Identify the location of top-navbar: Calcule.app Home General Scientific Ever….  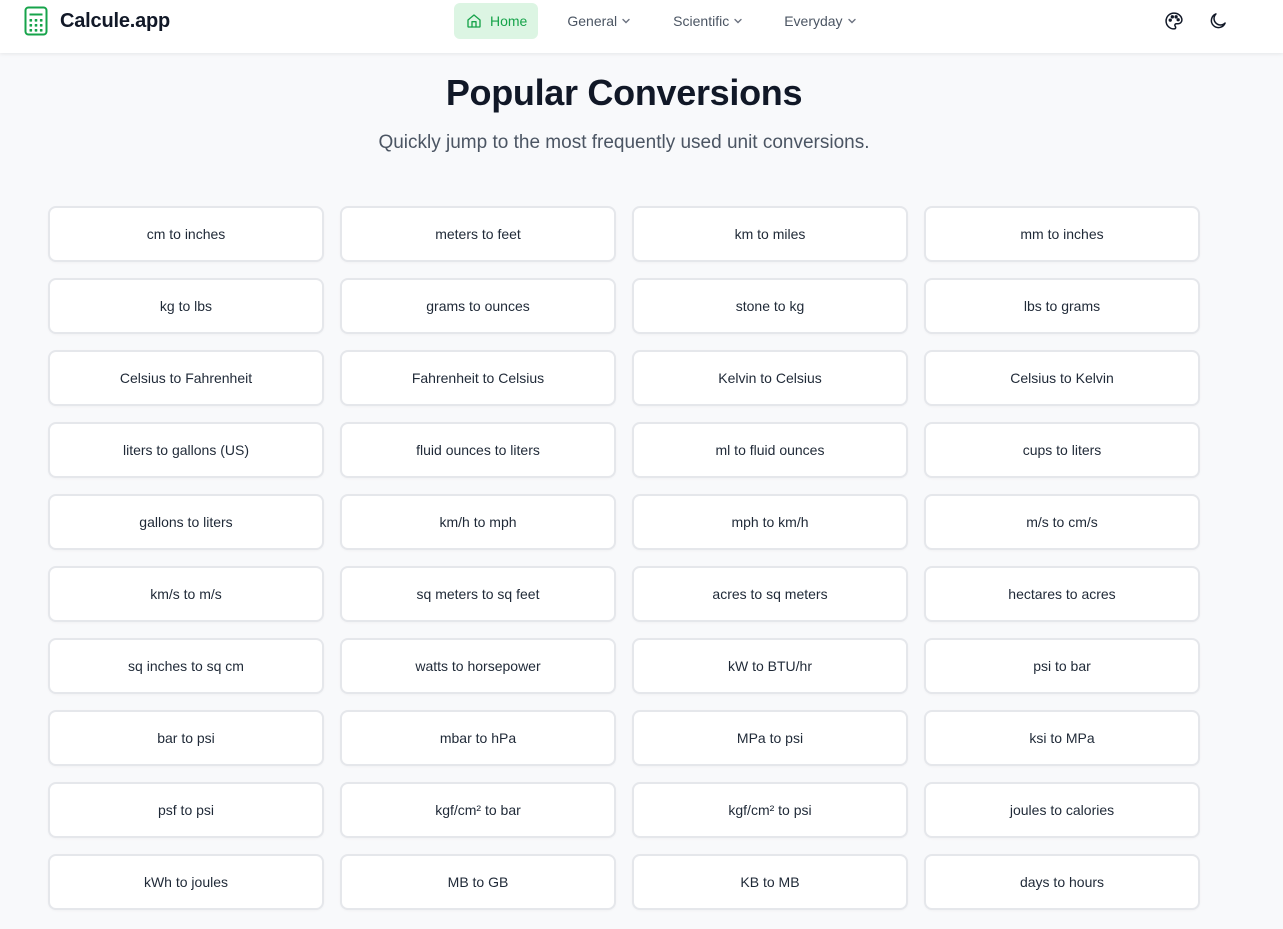
(641, 26).